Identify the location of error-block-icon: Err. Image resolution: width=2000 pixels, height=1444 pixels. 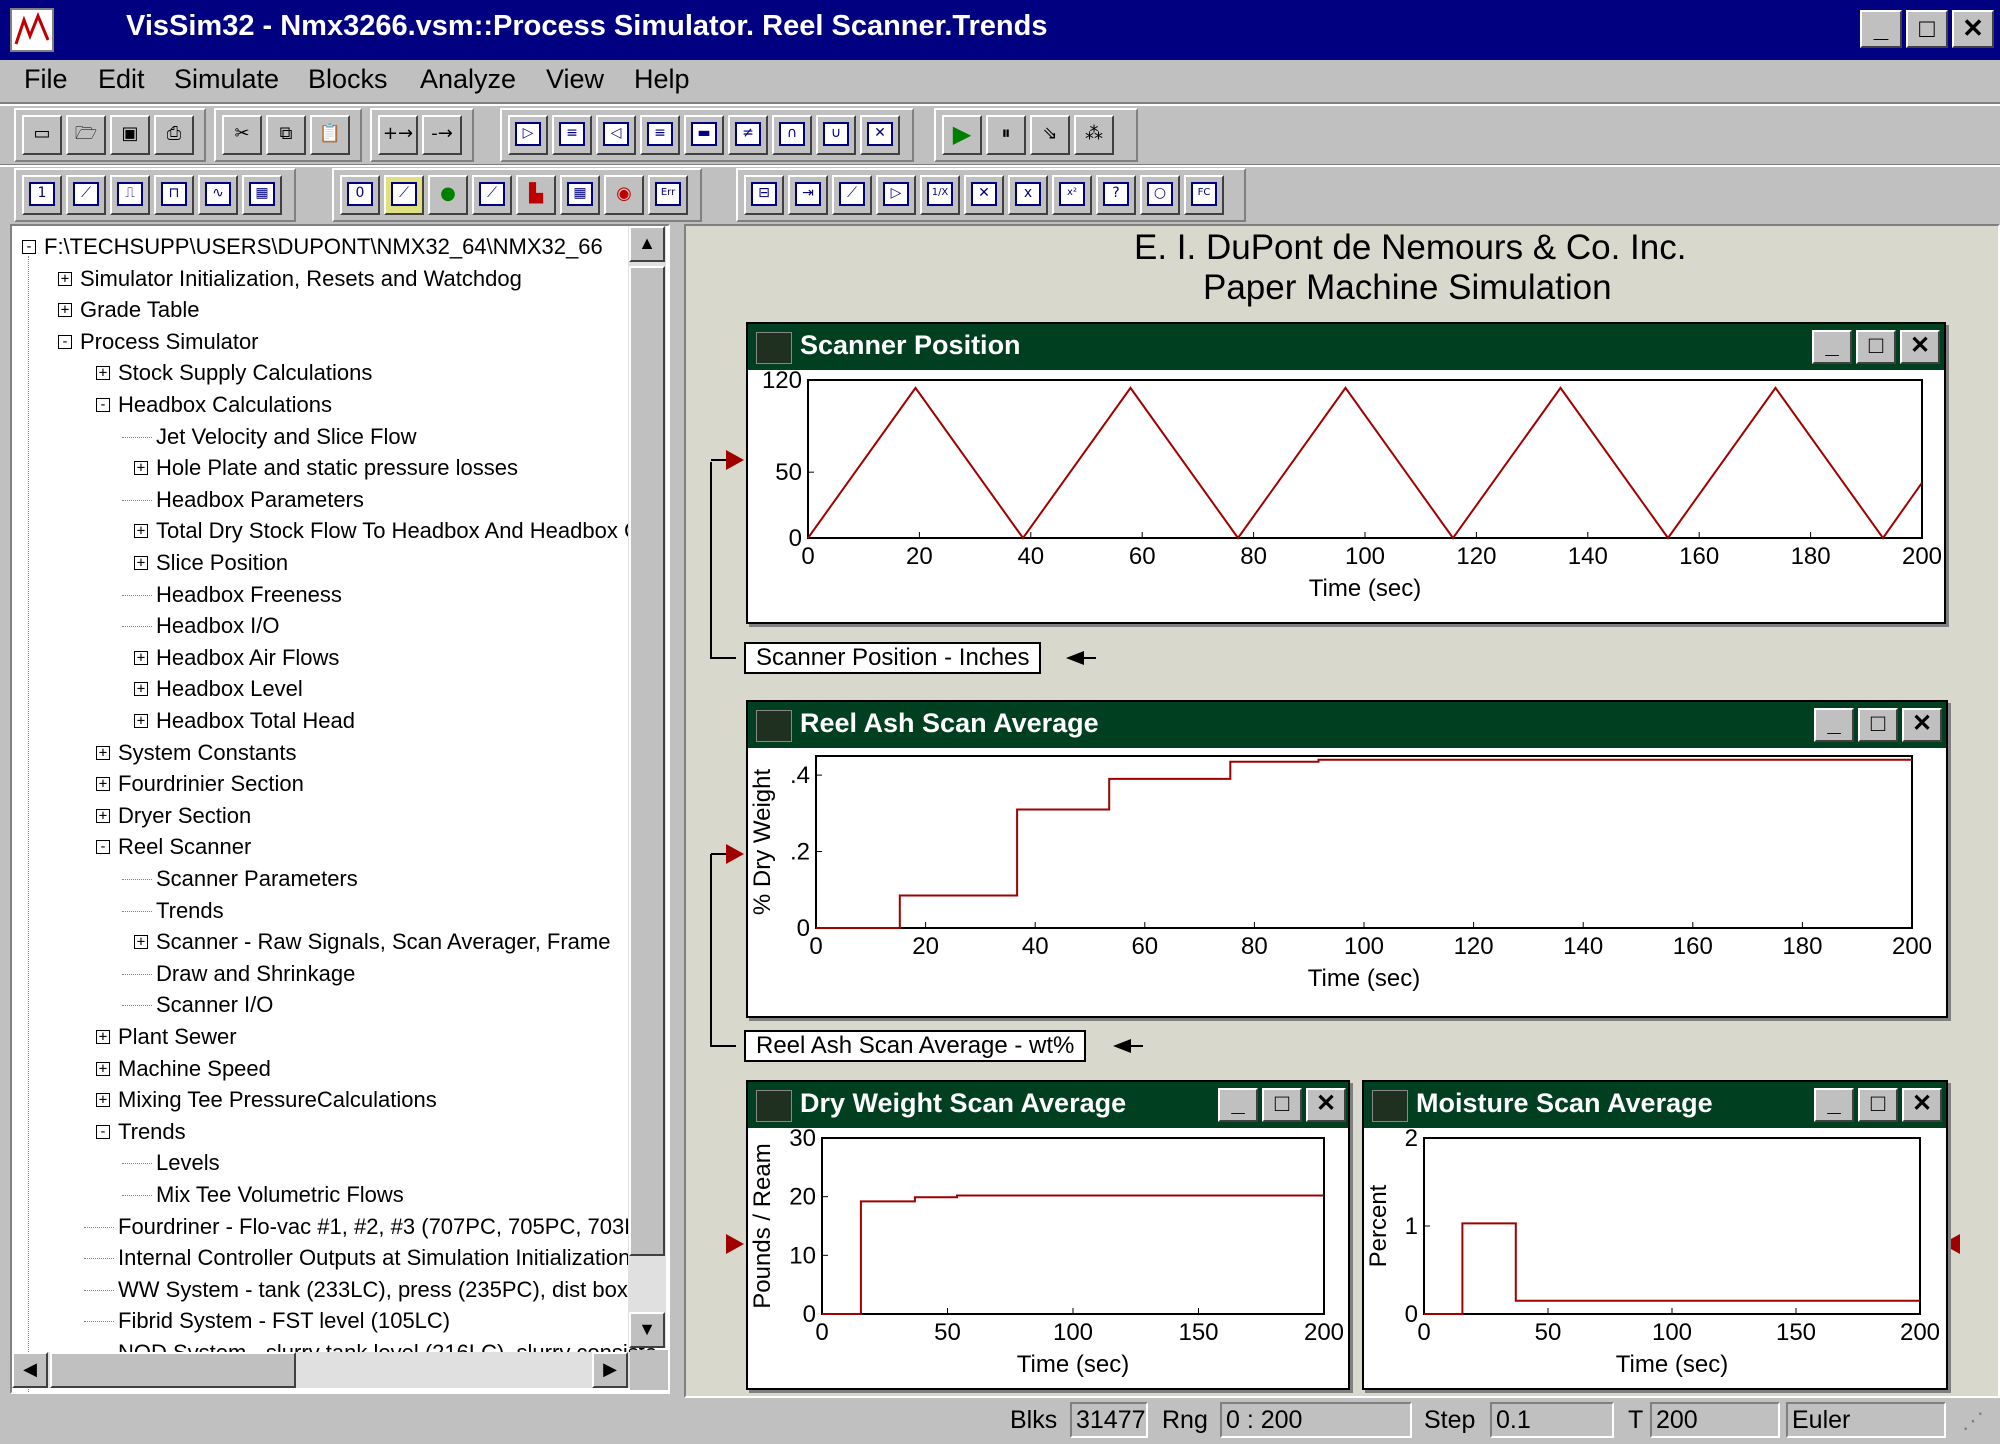
(668, 195).